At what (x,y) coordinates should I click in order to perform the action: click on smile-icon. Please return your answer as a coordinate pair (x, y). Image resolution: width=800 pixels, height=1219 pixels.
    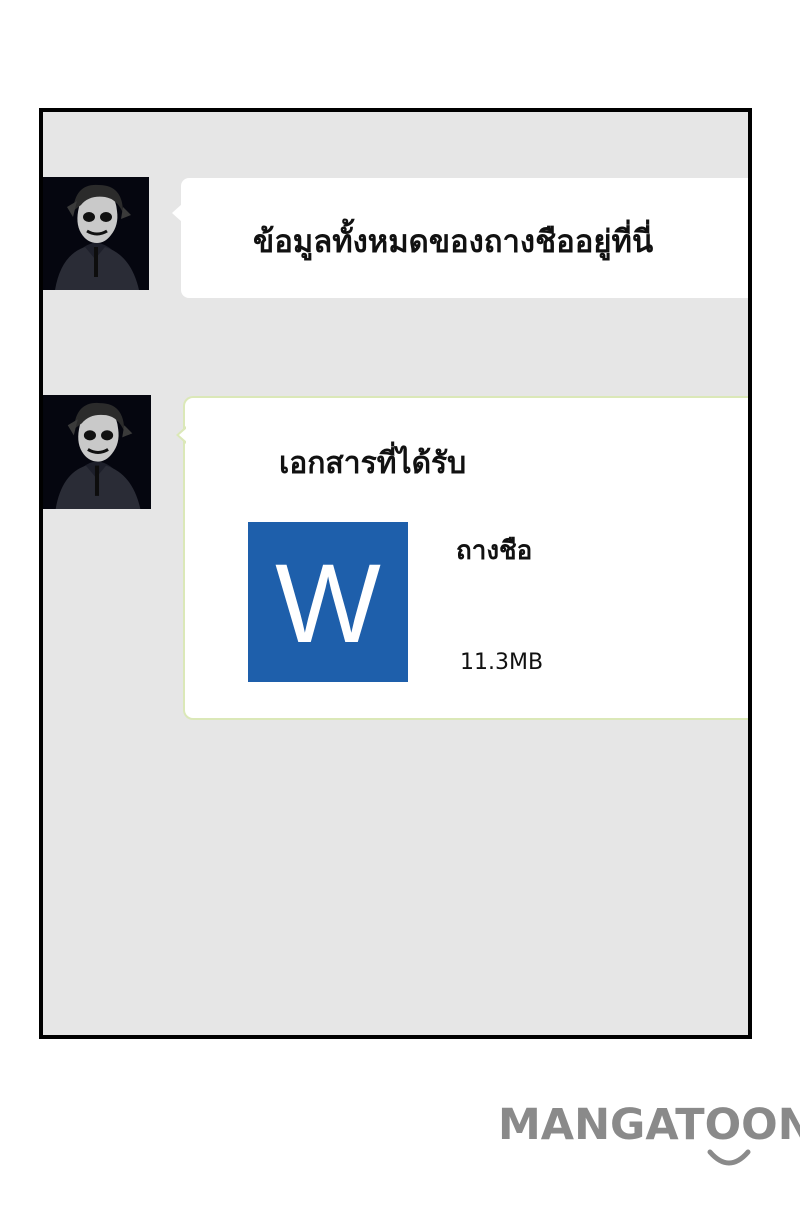
    Looking at the image, I should click on (729, 1157).